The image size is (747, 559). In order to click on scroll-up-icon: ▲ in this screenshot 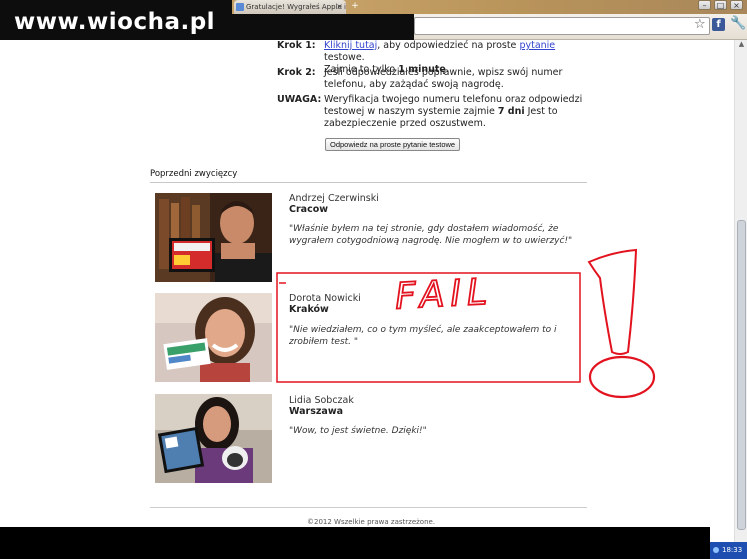, I will do `click(741, 46)`.